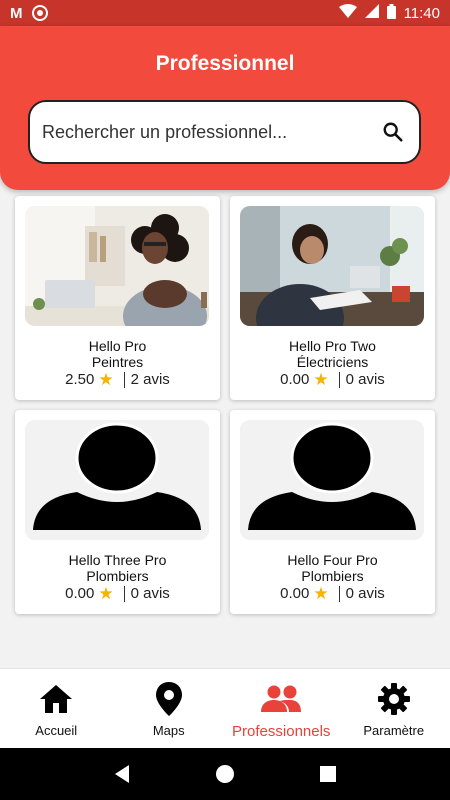 The width and height of the screenshot is (450, 800). I want to click on professional-card: Hello Pro Peintres 2.50 ★ 2 avis, so click(117, 298).